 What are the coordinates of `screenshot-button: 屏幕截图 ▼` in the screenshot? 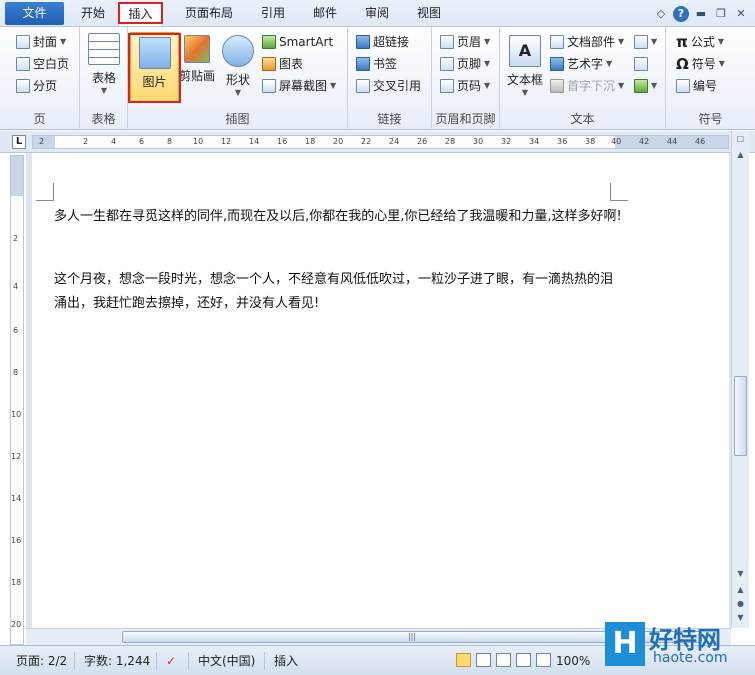 It's located at (299, 86).